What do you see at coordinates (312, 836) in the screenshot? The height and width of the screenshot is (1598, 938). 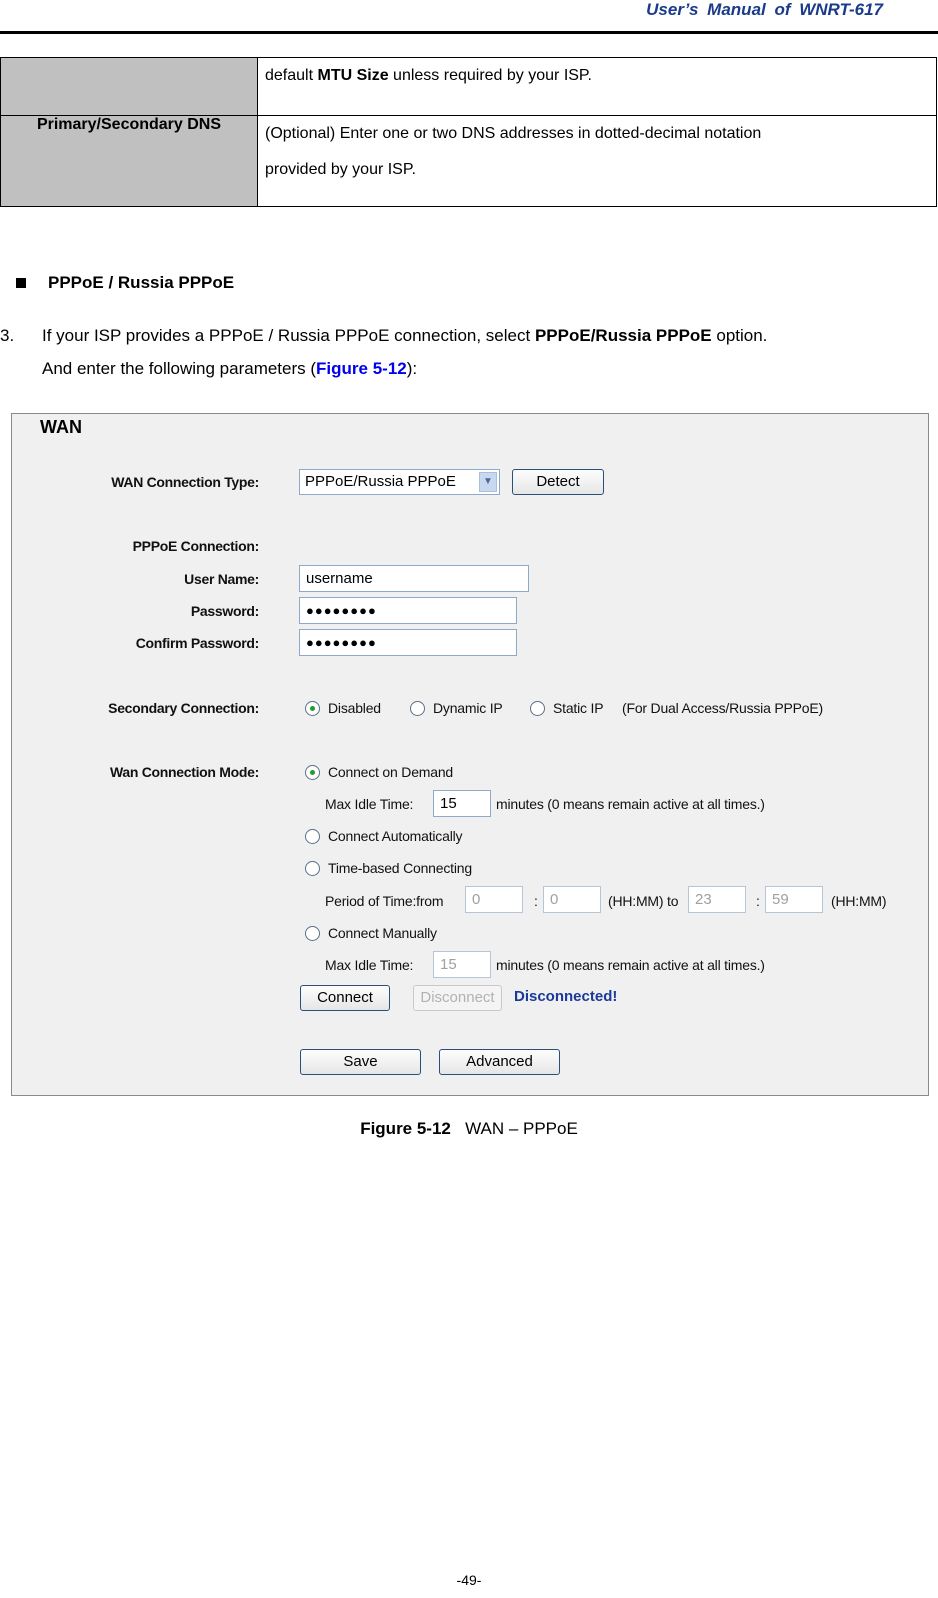 I see `connect-automatically-radio` at bounding box center [312, 836].